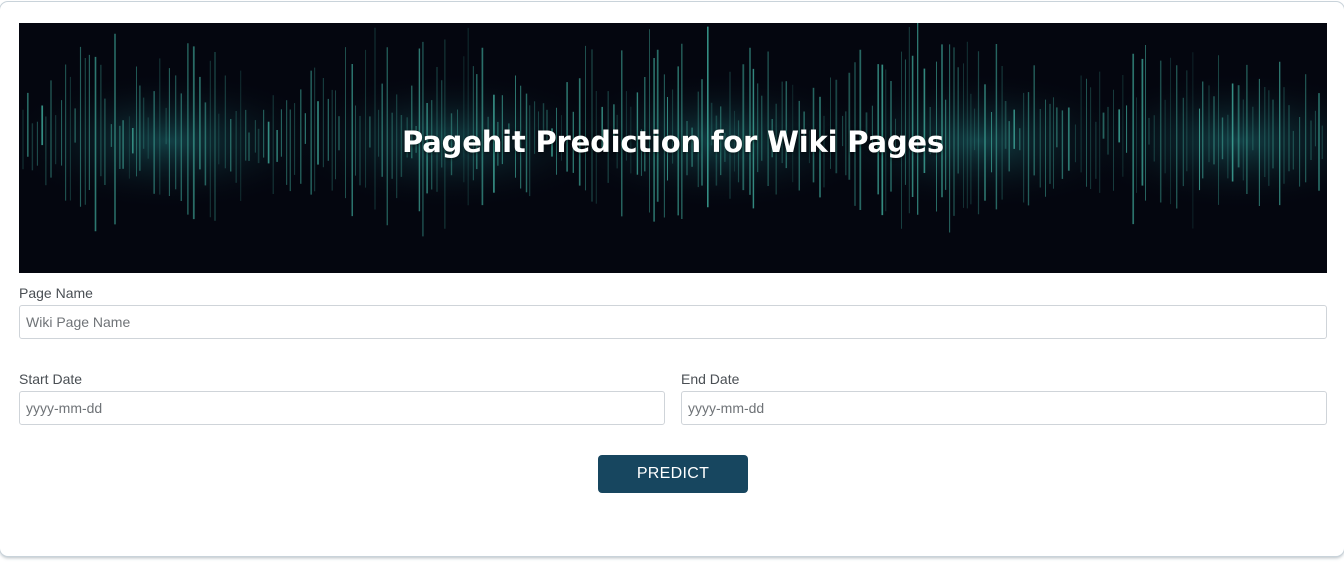 This screenshot has height=588, width=1344. Describe the element at coordinates (342, 408) in the screenshot. I see `start-date-input` at that location.